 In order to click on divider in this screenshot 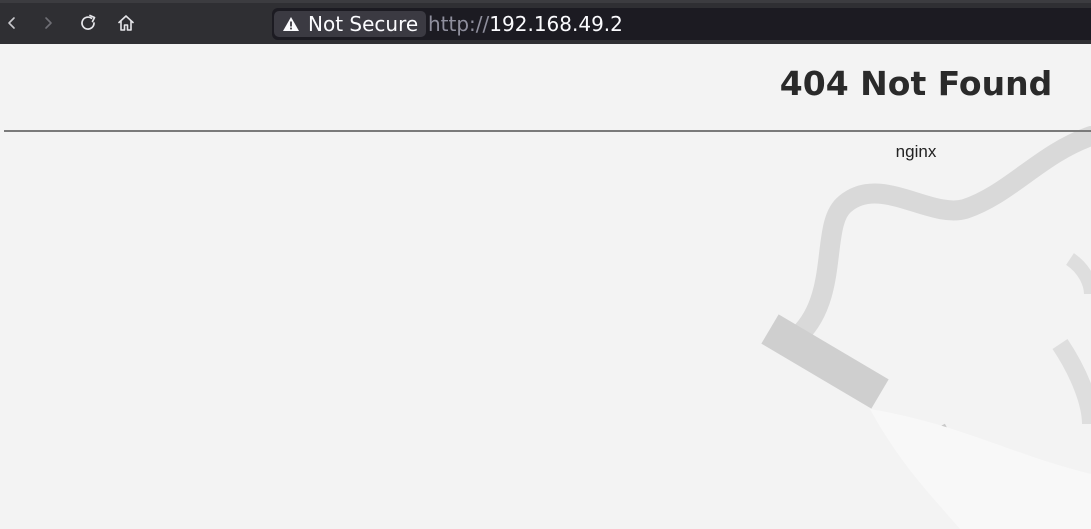, I will do `click(547, 131)`.